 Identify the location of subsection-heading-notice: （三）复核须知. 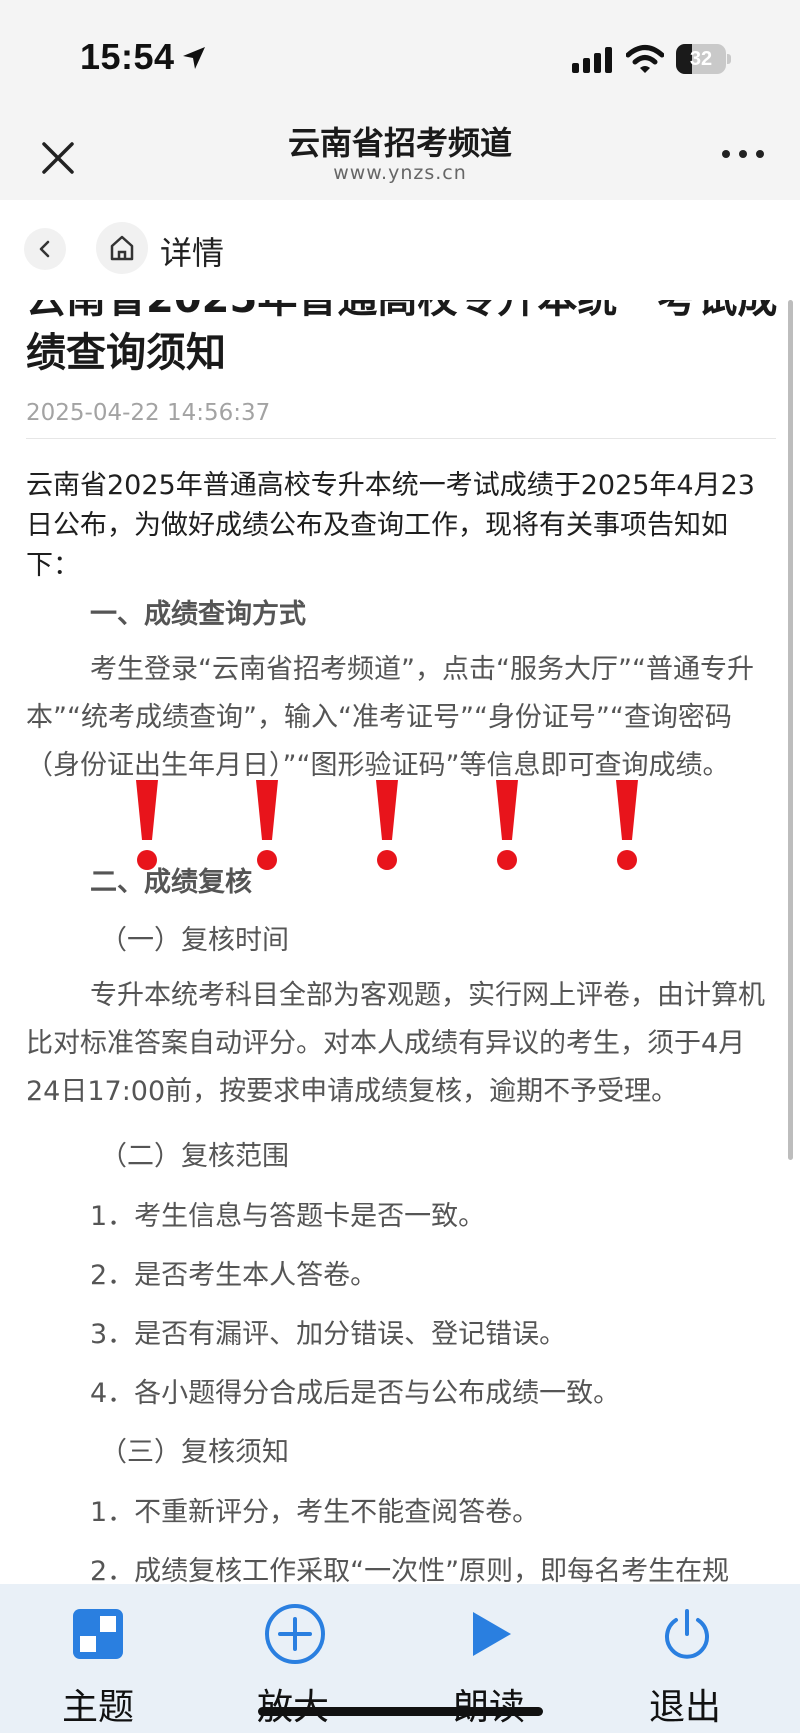
(194, 1452).